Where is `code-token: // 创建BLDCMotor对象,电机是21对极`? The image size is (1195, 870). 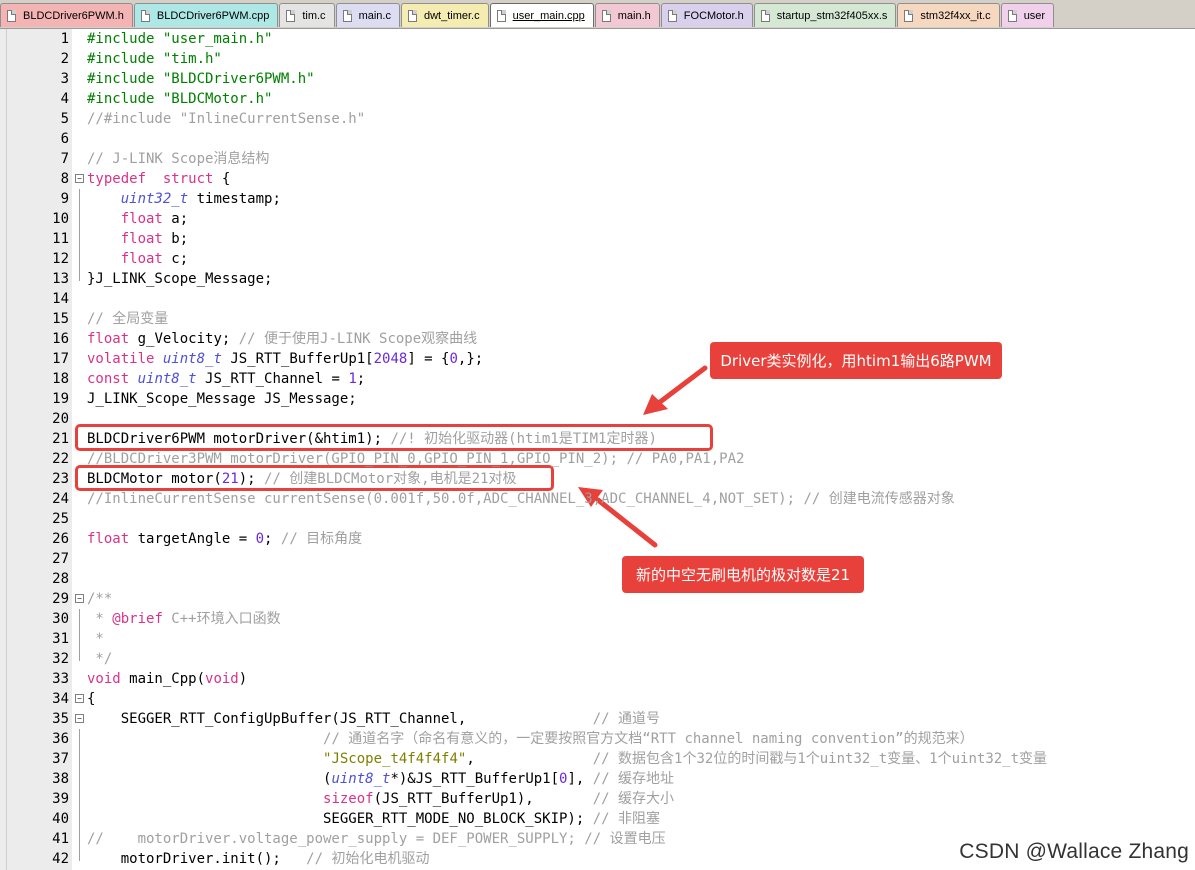 code-token: // 创建BLDCMotor对象,电机是21对极 is located at coordinates (390, 479).